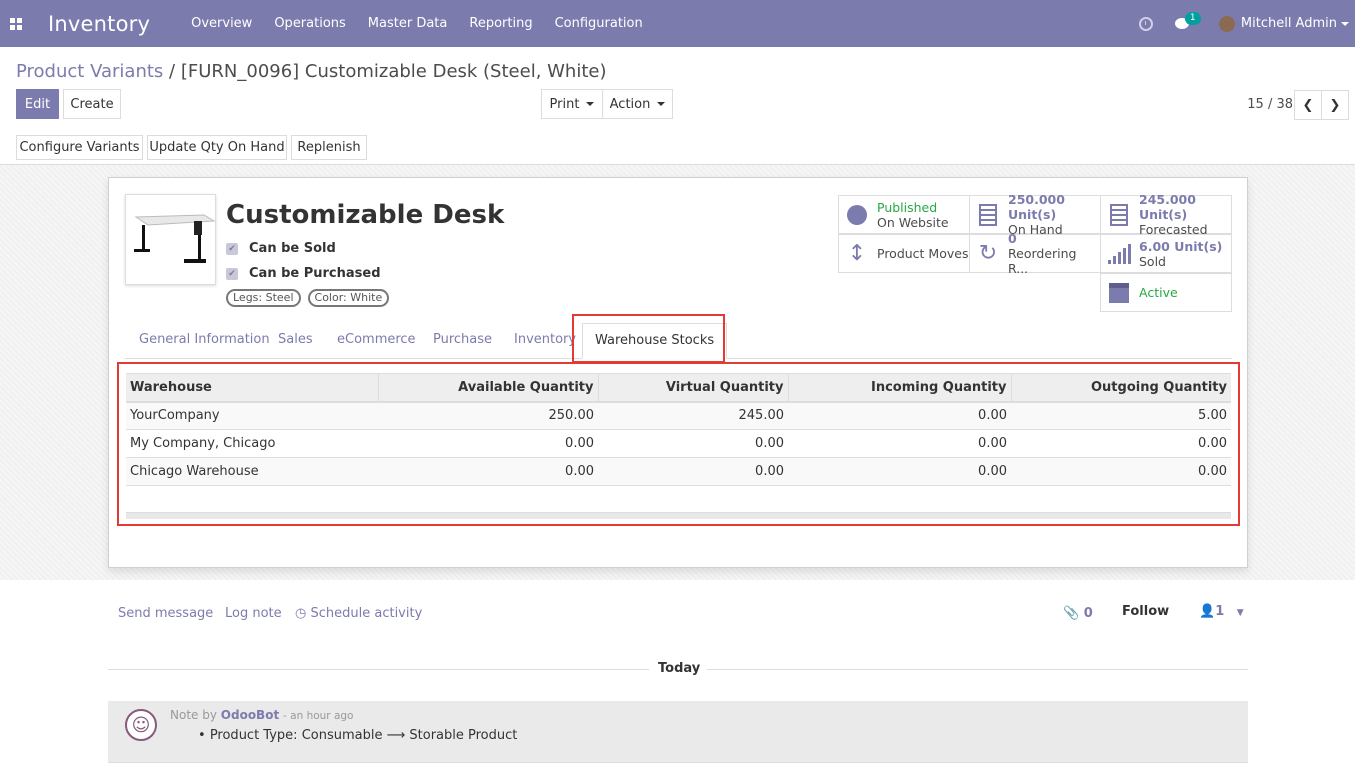 The height and width of the screenshot is (768, 1355). I want to click on tracking-field: Product Type:, so click(253, 735).